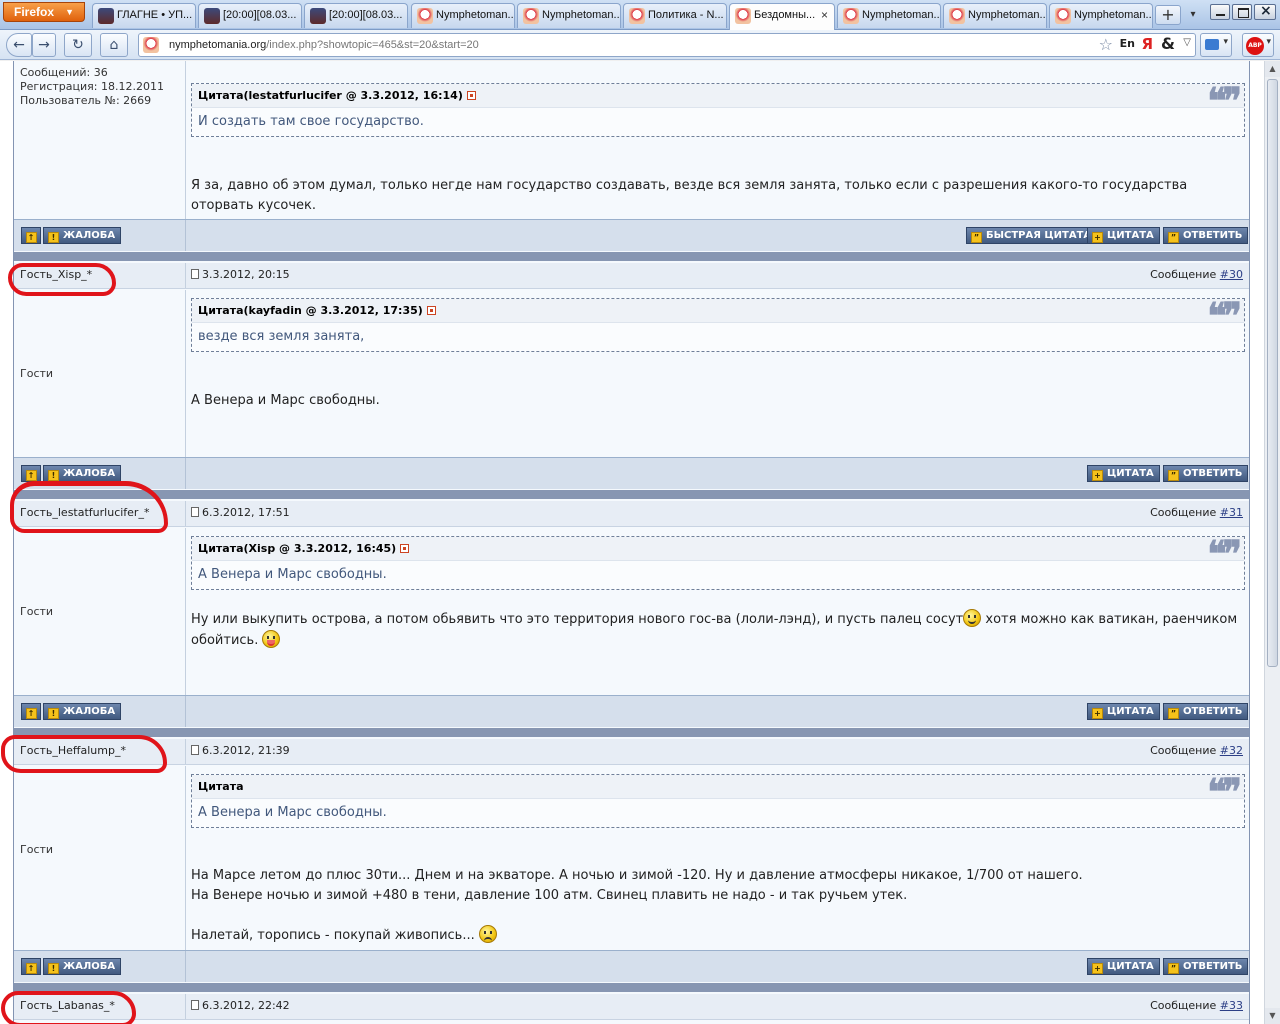 Image resolution: width=1280 pixels, height=1024 pixels. Describe the element at coordinates (195, 750) in the screenshot. I see `document-icon` at that location.